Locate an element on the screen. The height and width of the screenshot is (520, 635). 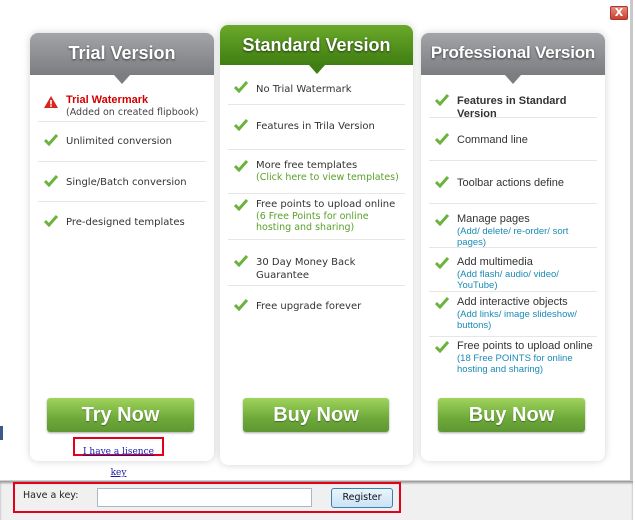
close-button: X is located at coordinates (619, 13).